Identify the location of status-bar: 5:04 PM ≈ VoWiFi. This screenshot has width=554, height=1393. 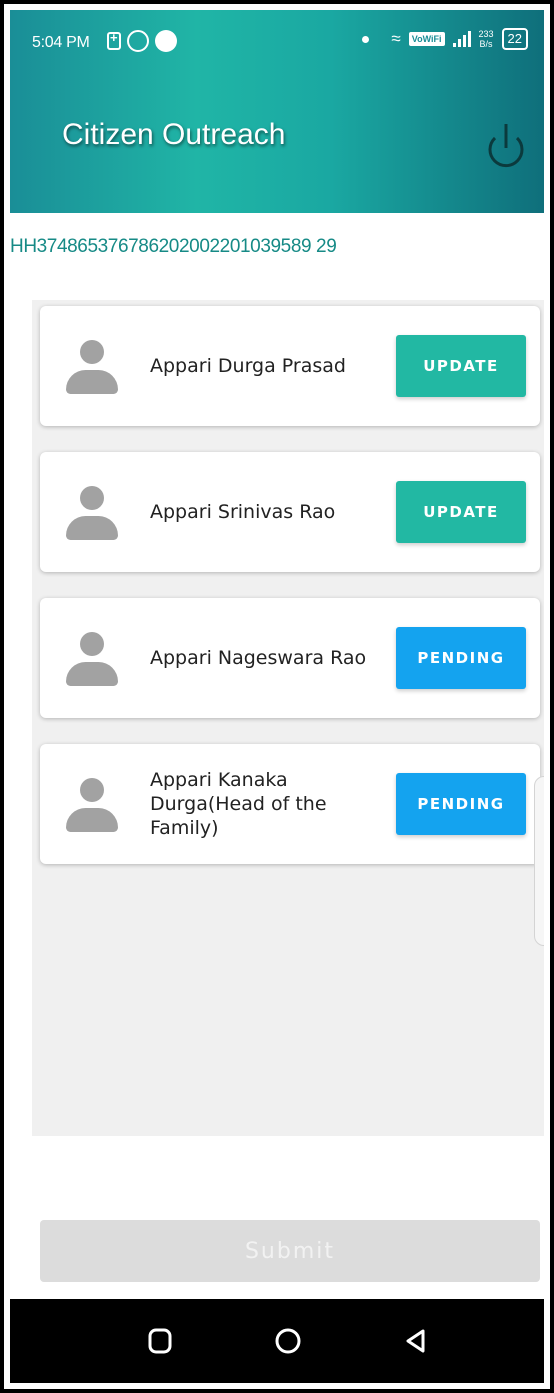
(277, 42).